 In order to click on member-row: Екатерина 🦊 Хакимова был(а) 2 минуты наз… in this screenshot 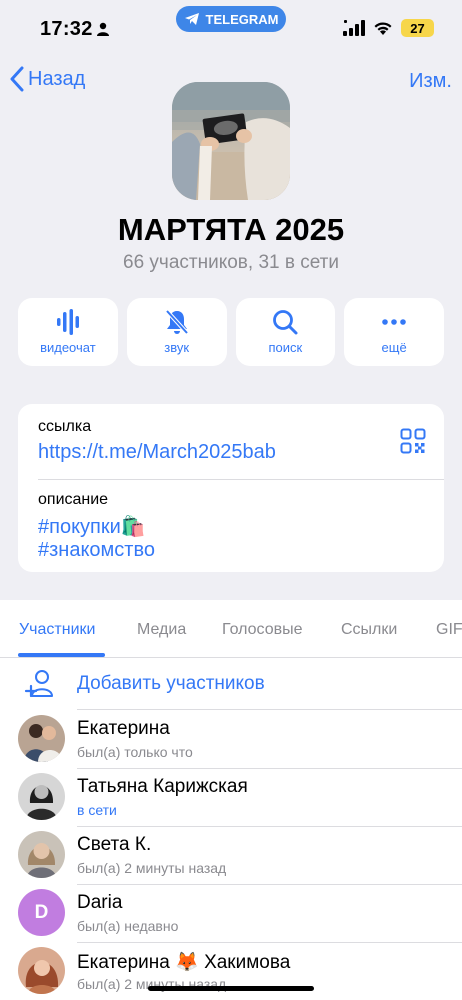, I will do `click(231, 971)`.